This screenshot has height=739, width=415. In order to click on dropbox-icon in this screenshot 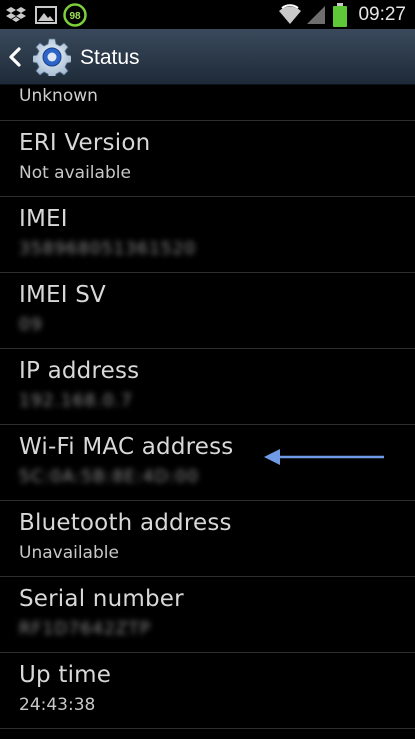, I will do `click(16, 14)`.